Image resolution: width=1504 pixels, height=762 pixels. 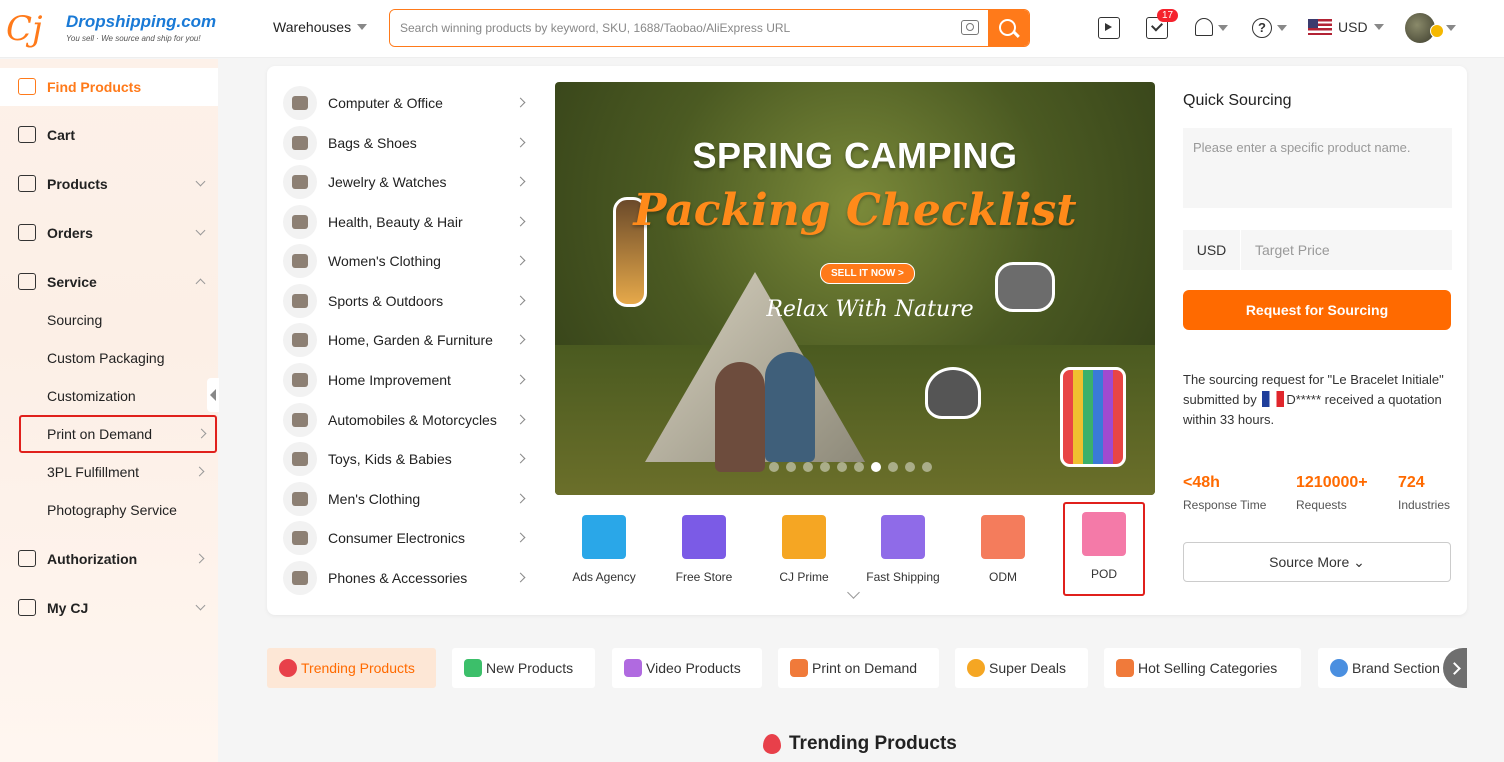 I want to click on sidebar-item-cart: Cart, so click(x=109, y=135).